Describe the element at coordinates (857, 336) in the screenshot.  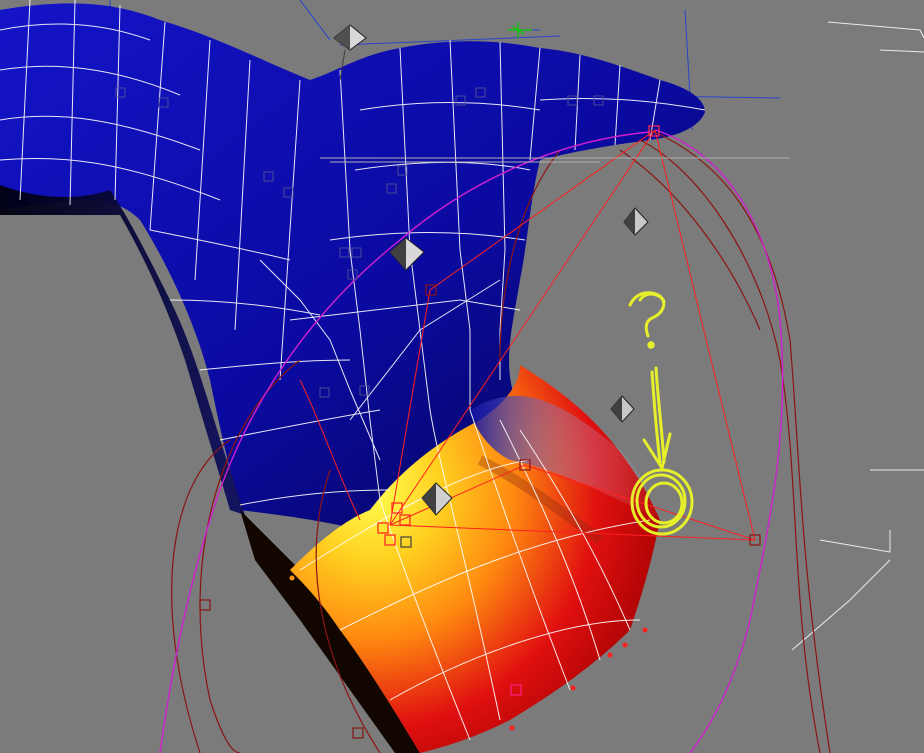
I see `helper-gizmo` at that location.